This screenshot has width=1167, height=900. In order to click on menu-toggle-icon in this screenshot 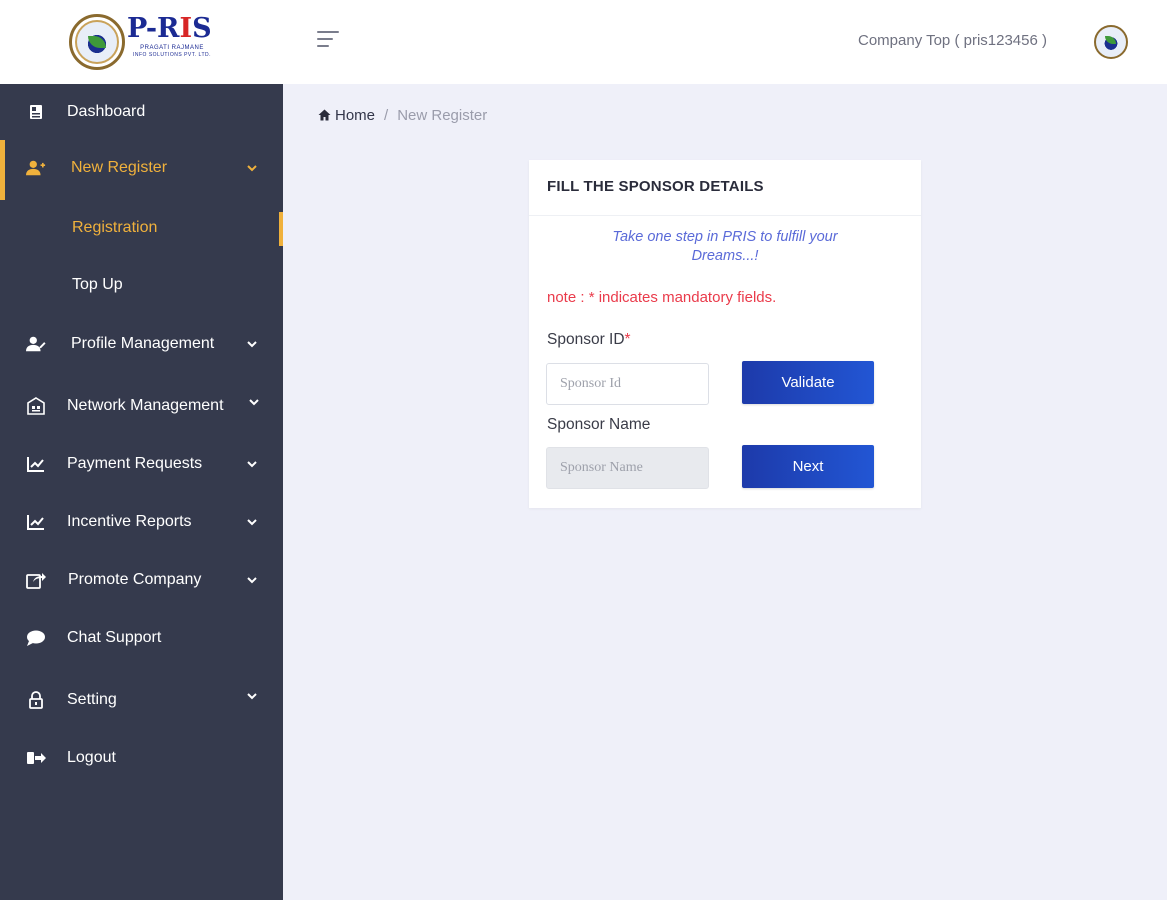, I will do `click(329, 40)`.